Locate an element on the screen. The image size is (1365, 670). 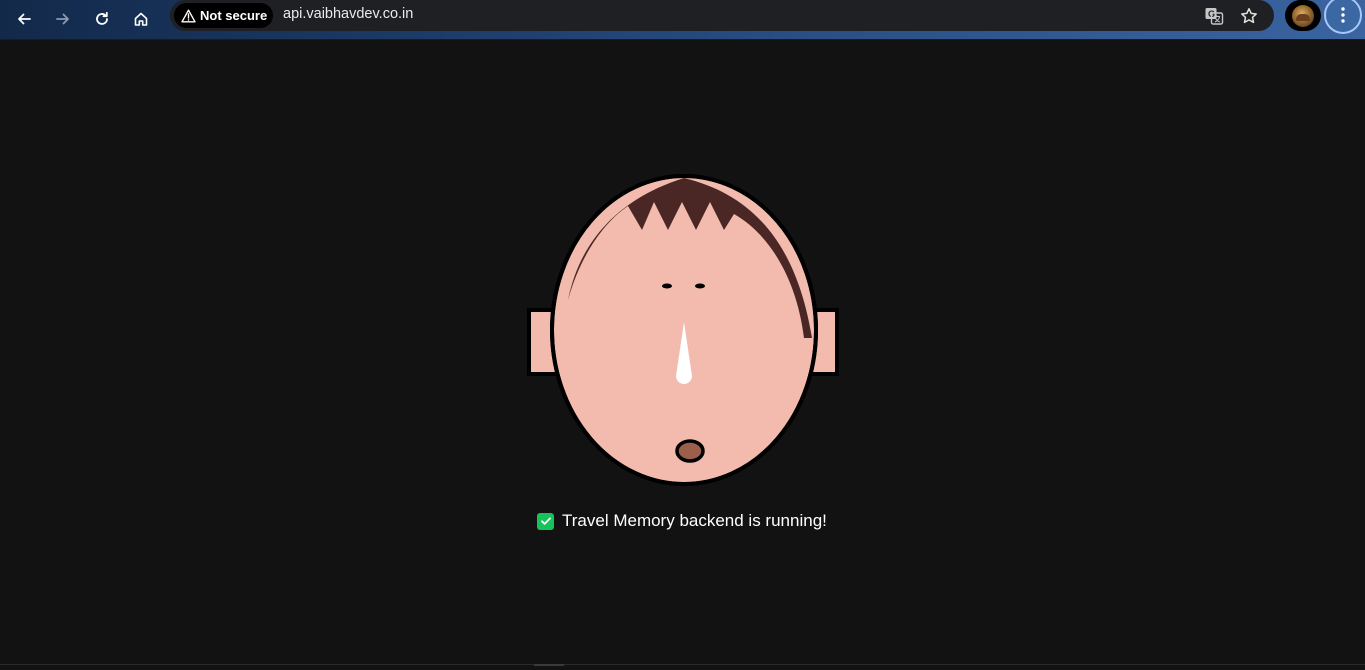
security-label: Not secure is located at coordinates (234, 15).